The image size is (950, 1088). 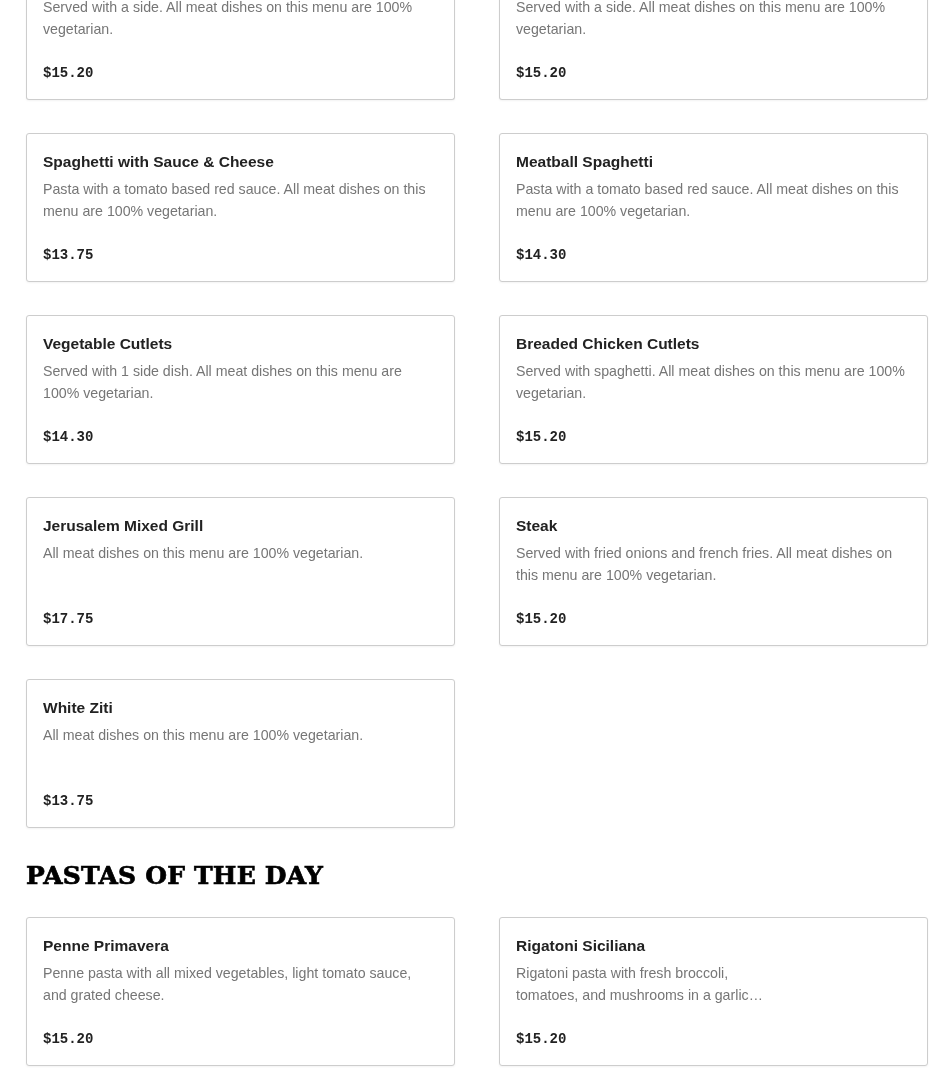 What do you see at coordinates (711, 382) in the screenshot?
I see `dish-description: Served with spaghetti. All meat dishes on this menu are 100% vegetarian.` at bounding box center [711, 382].